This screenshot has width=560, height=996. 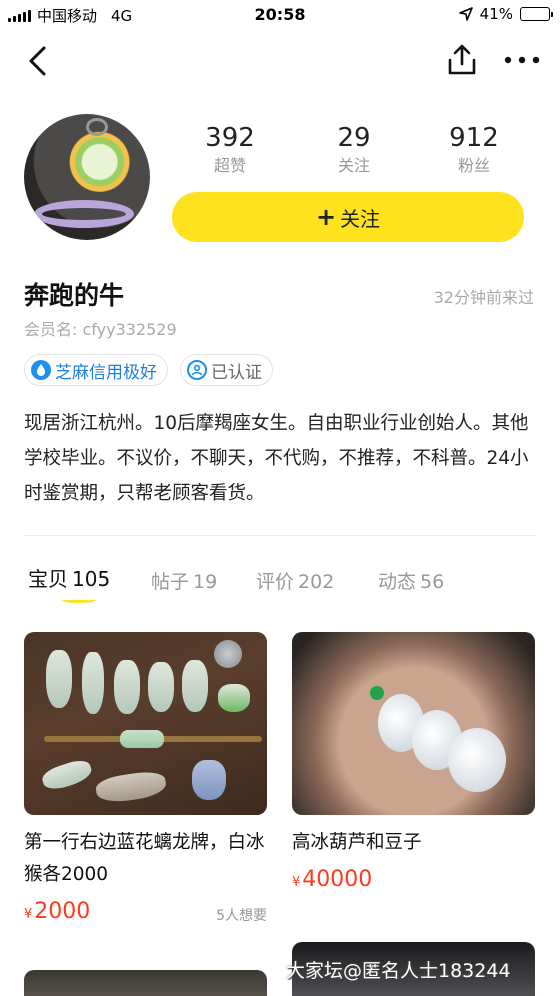 I want to click on tab-active-indicator, so click(x=79, y=600).